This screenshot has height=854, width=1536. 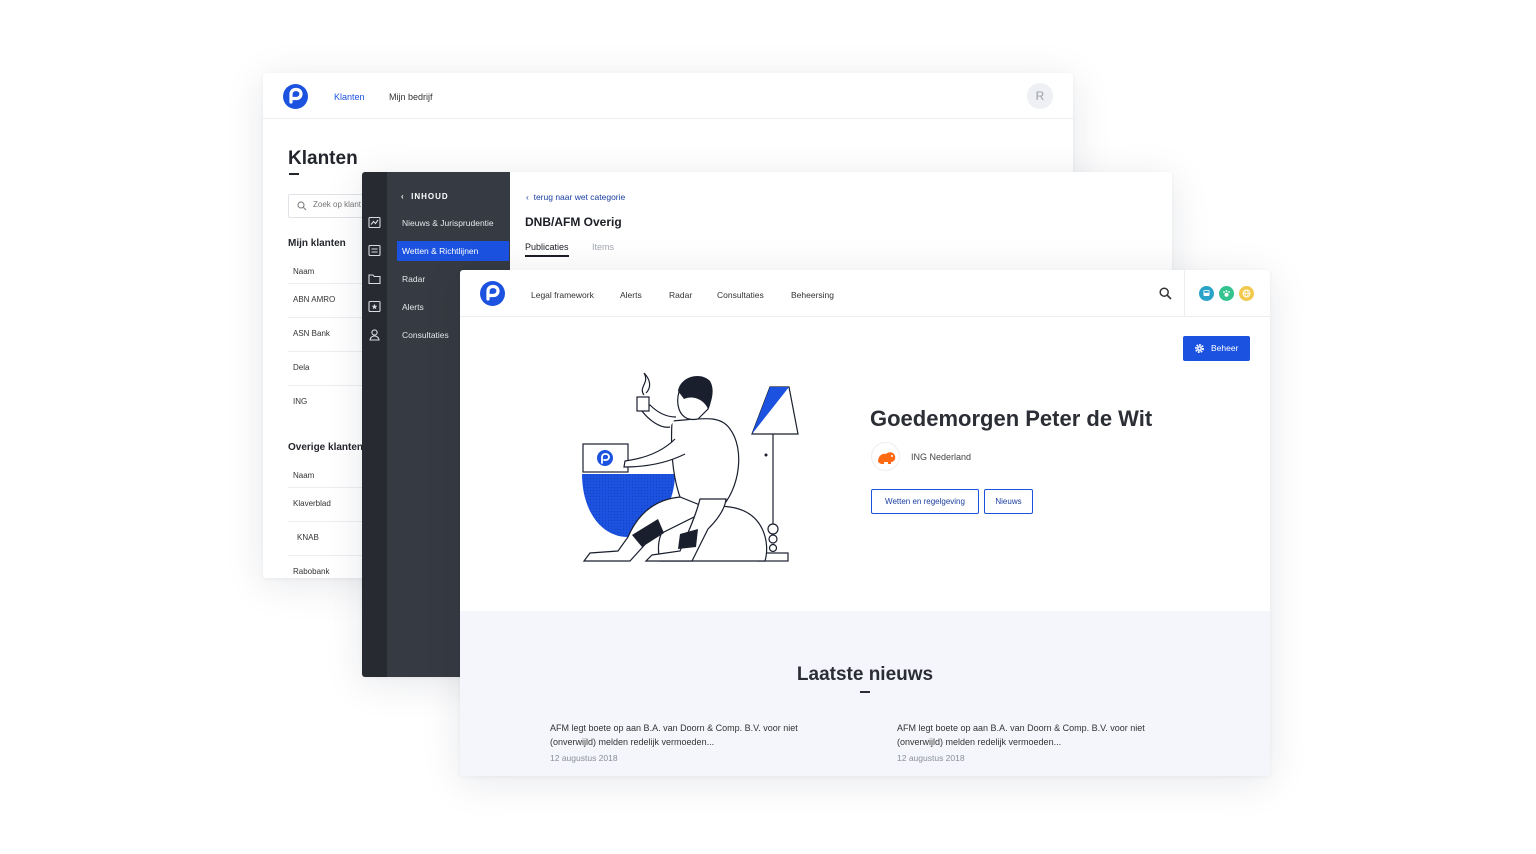 I want to click on user-icon, so click(x=374, y=334).